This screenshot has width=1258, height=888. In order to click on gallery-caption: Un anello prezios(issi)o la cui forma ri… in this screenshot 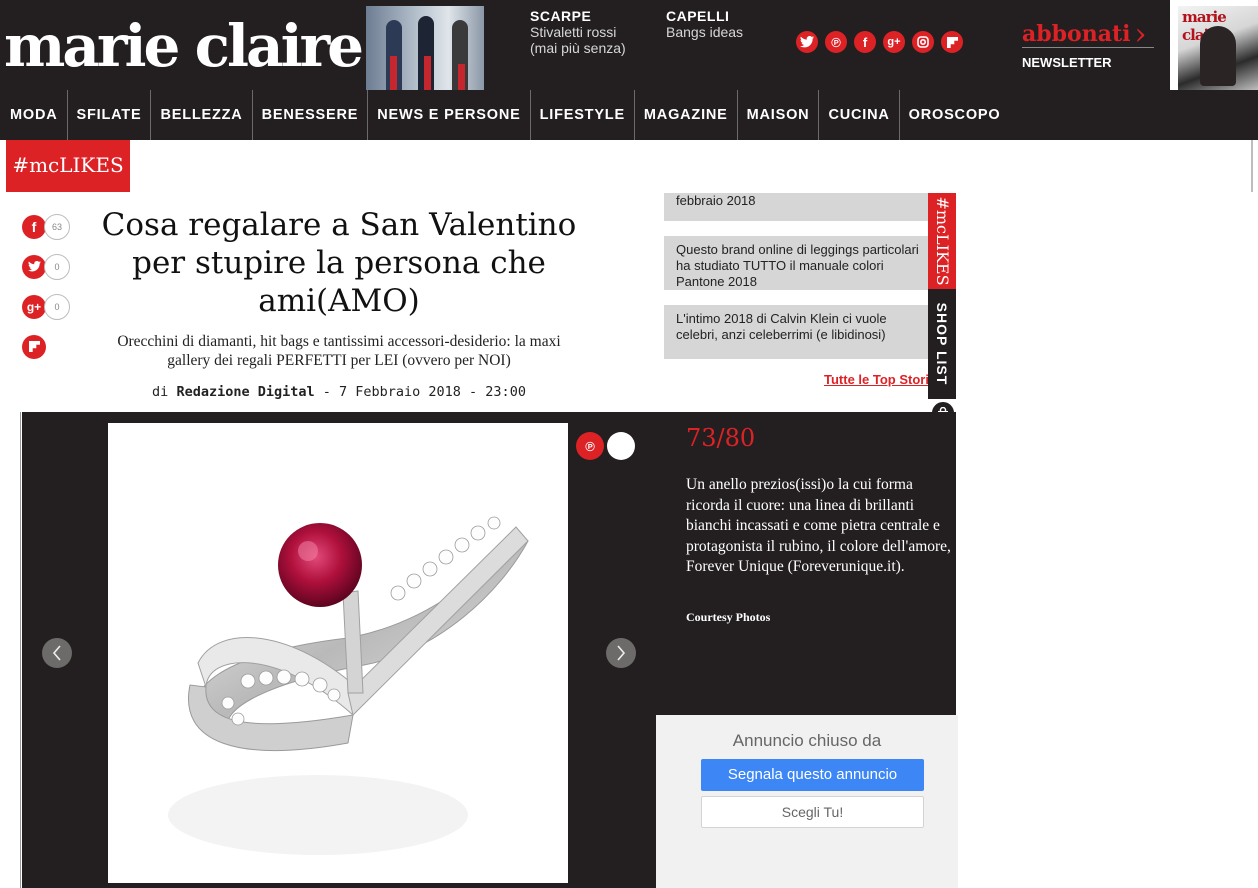, I will do `click(818, 525)`.